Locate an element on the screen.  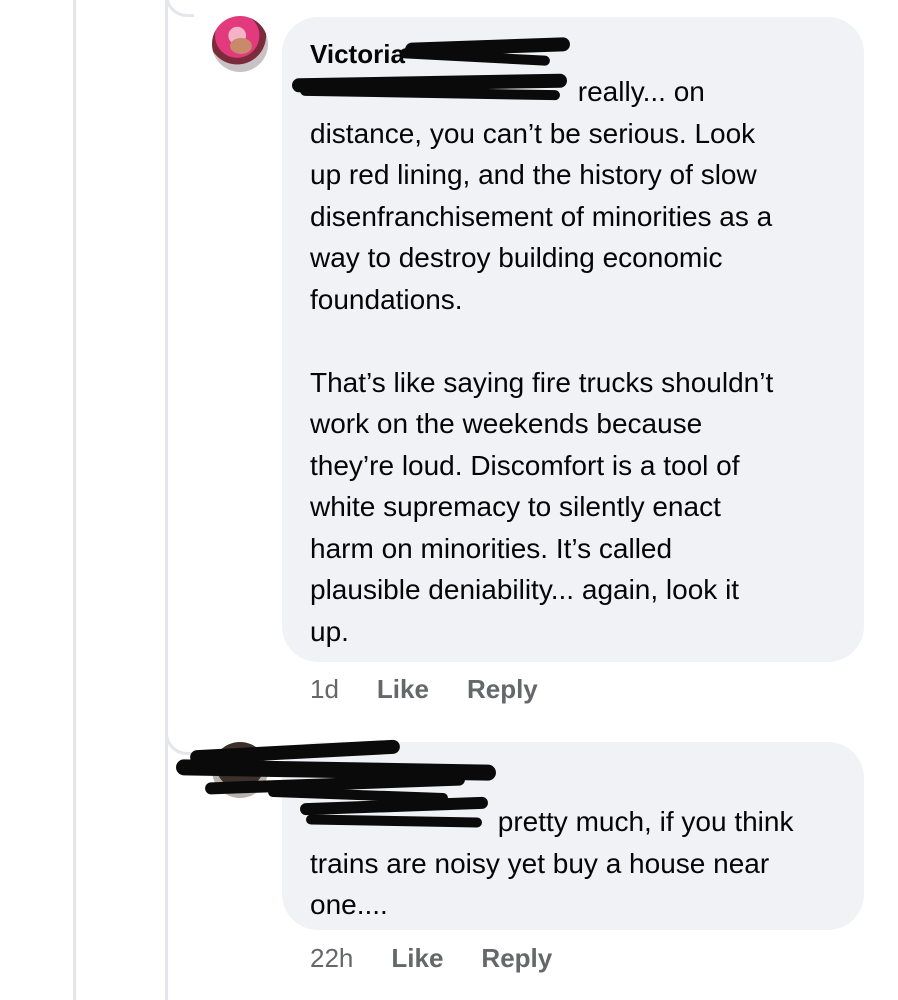
thread-connector is located at coordinates (179, 8).